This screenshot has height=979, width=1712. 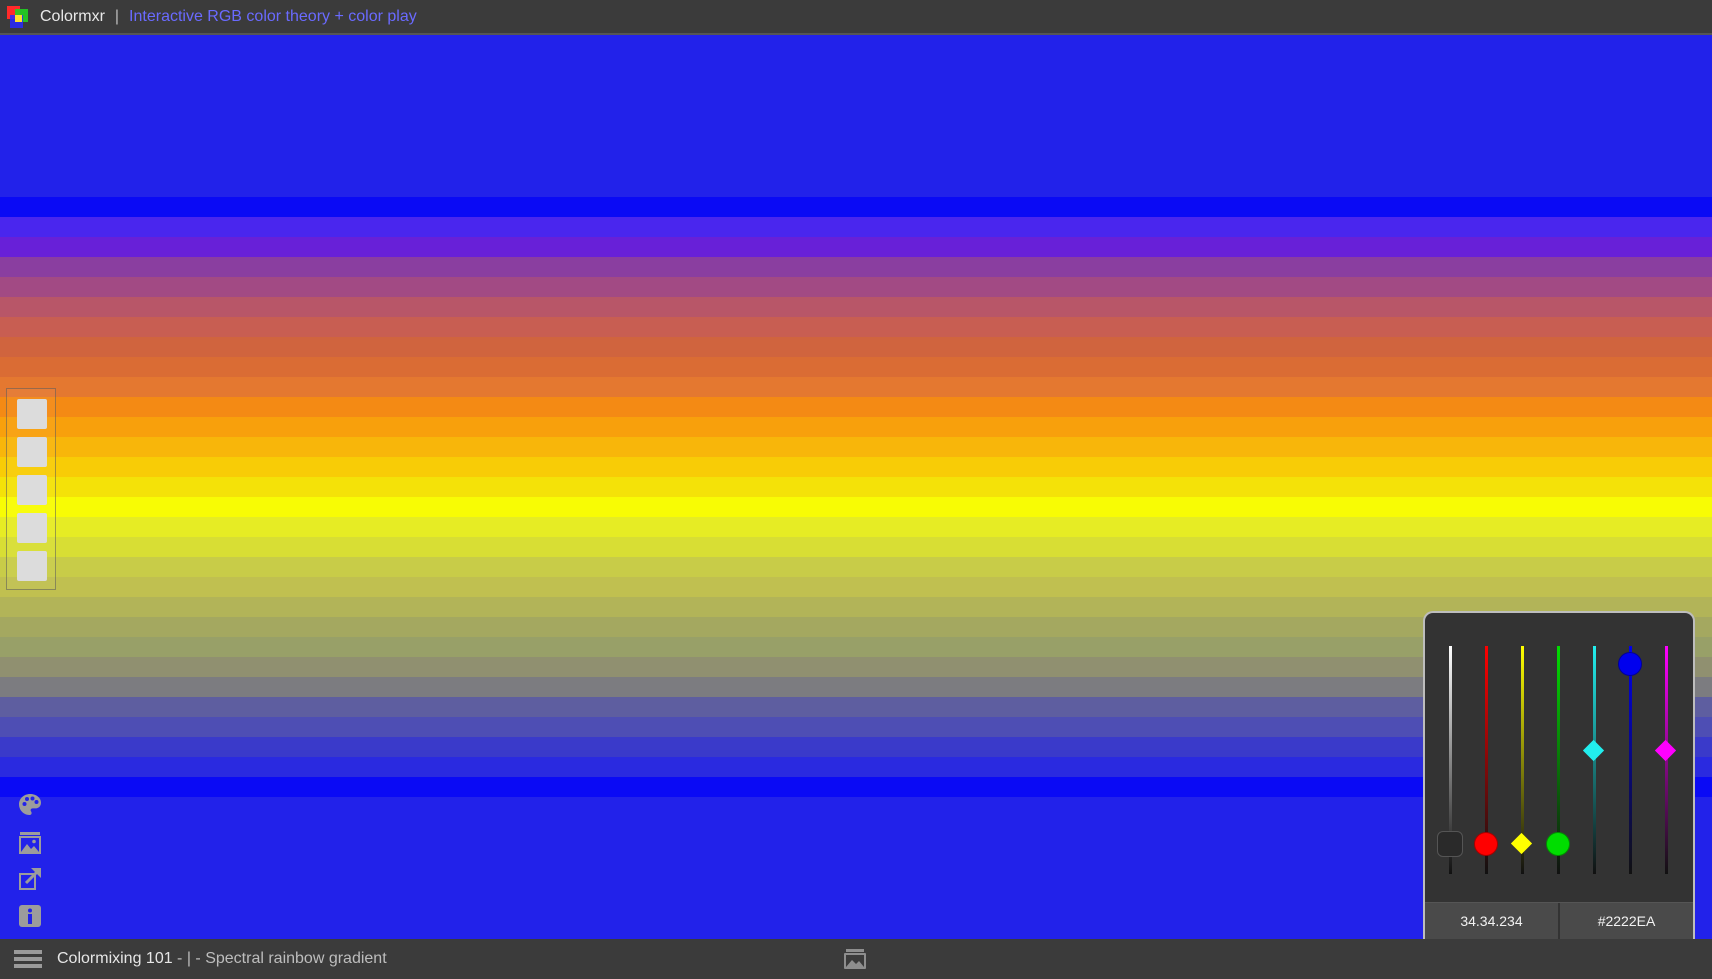 What do you see at coordinates (288, 958) in the screenshot?
I see `preset-description: - Spectral rainbow gradient` at bounding box center [288, 958].